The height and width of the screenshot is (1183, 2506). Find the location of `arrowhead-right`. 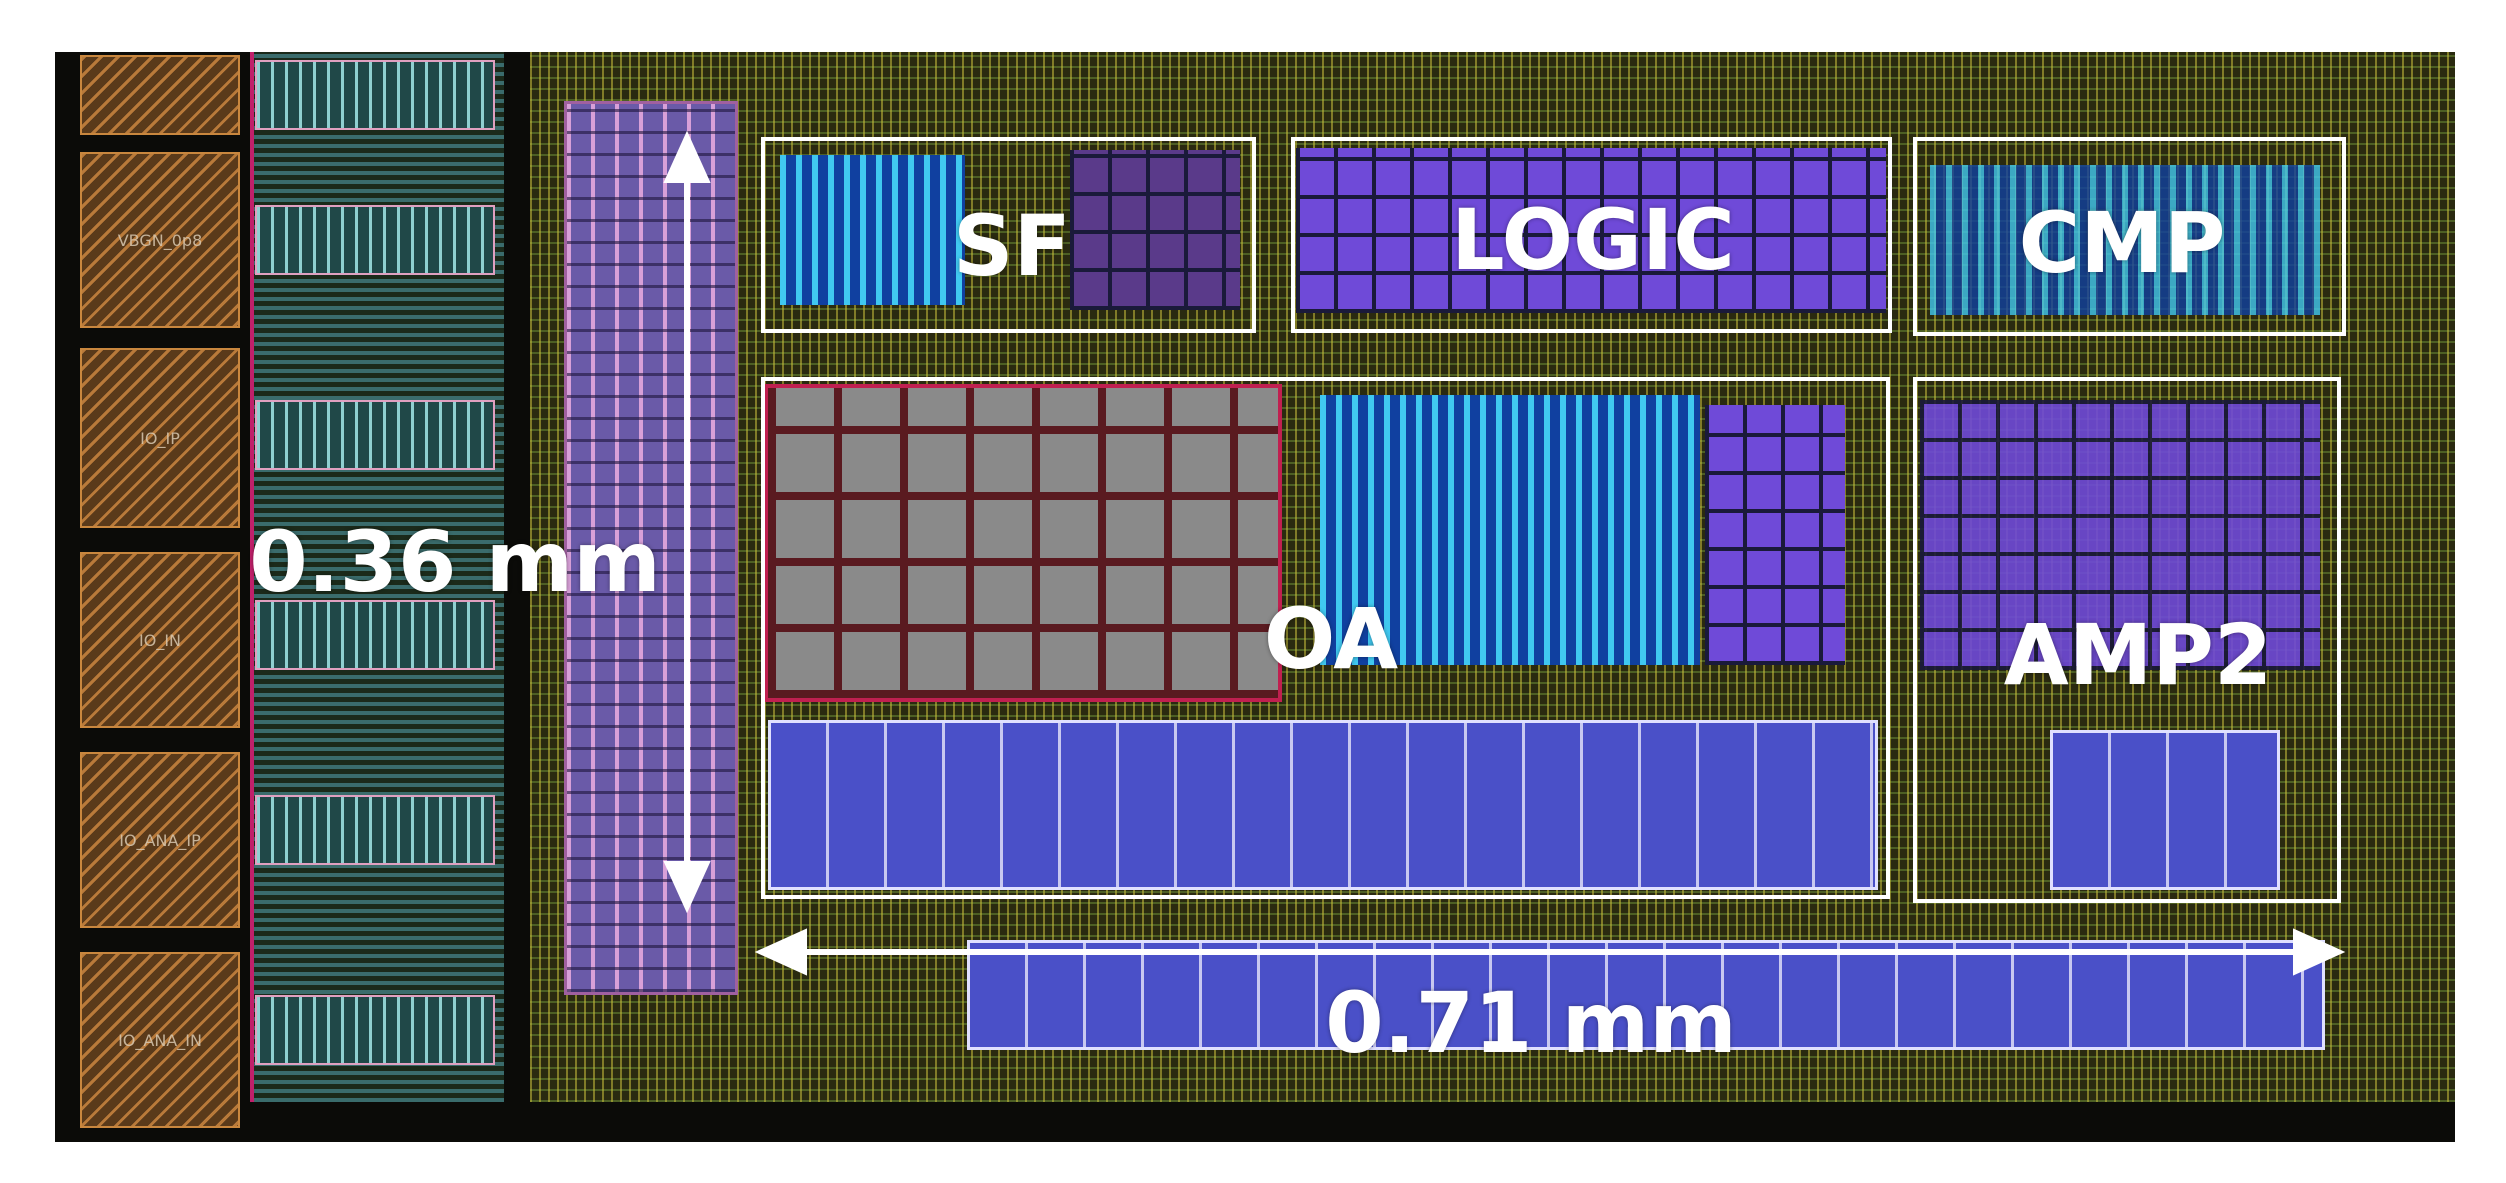

arrowhead-right is located at coordinates (2319, 952).